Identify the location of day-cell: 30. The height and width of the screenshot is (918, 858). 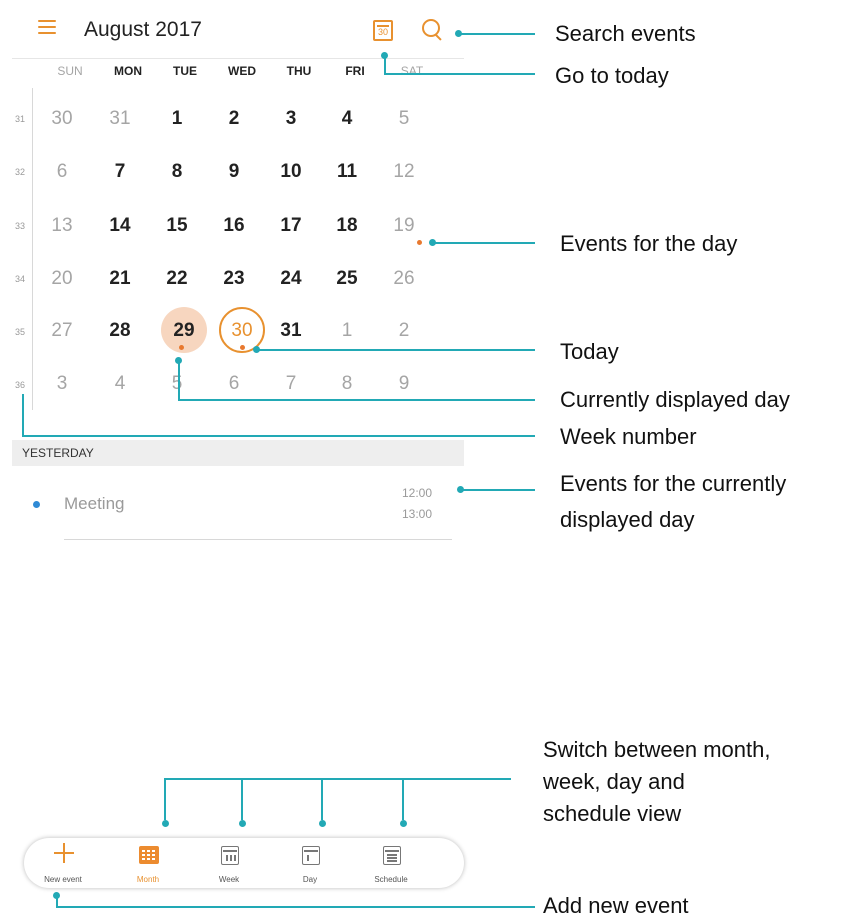
(62, 119).